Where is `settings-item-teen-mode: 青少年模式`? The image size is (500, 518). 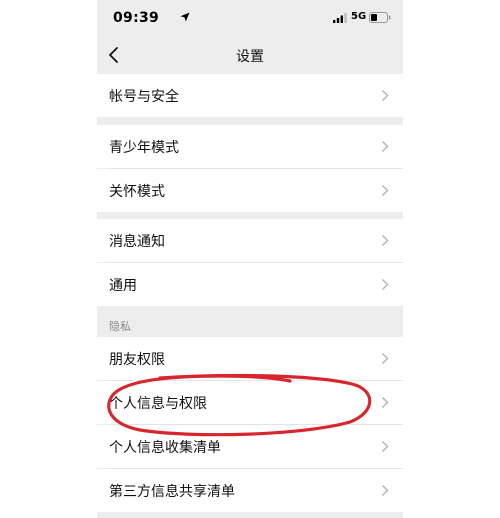
settings-item-teen-mode: 青少年模式 is located at coordinates (250, 146).